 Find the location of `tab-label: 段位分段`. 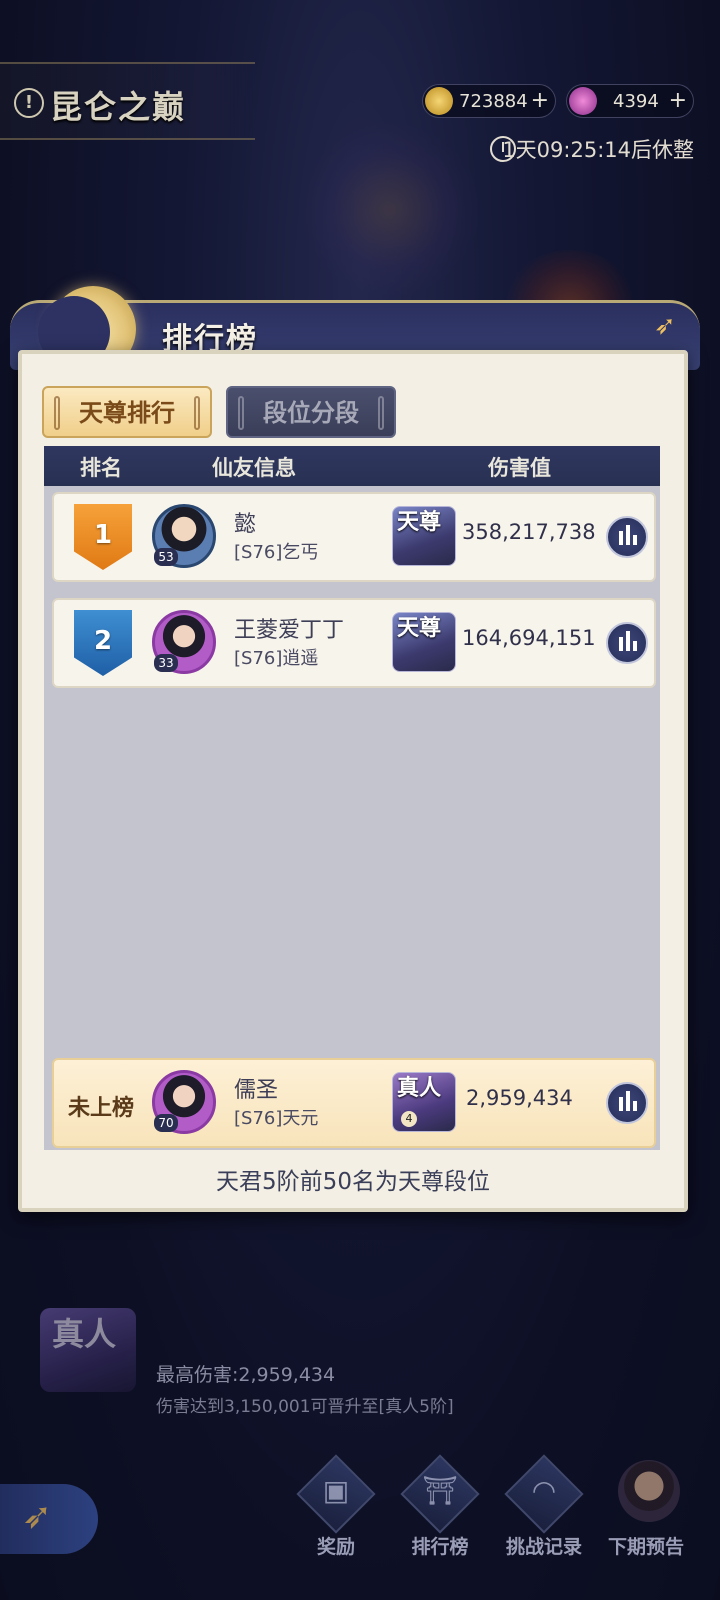

tab-label: 段位分段 is located at coordinates (311, 413).